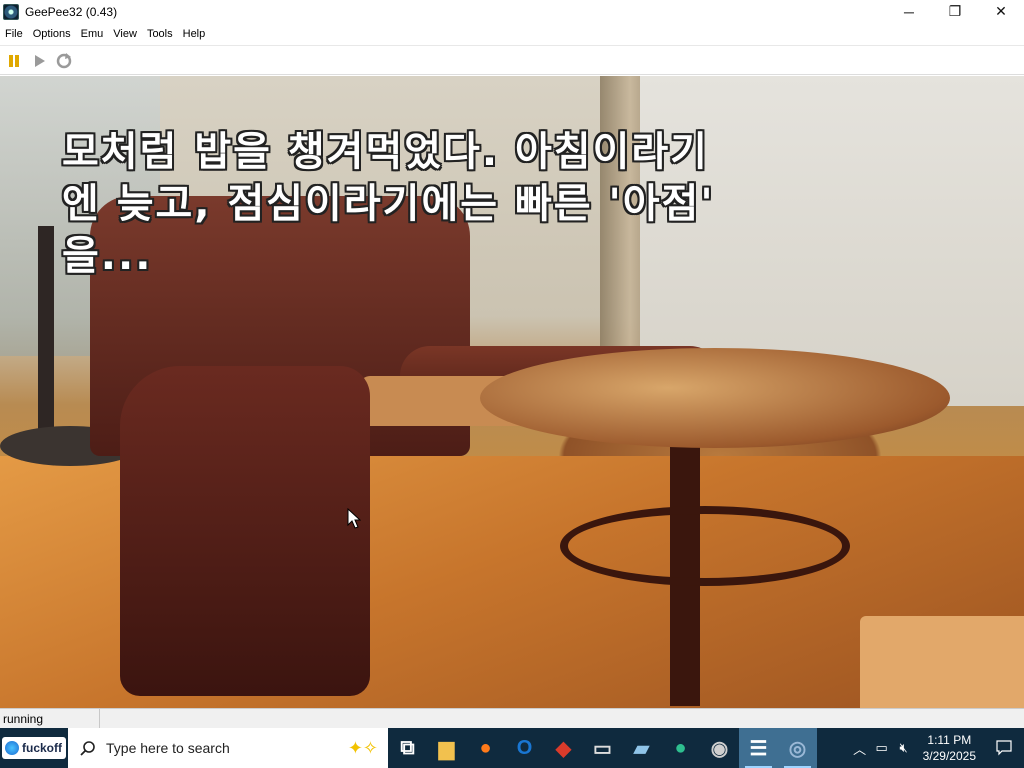 The image size is (1024, 768). Describe the element at coordinates (46, 336) in the screenshot. I see `scene-lamp-pole` at that location.